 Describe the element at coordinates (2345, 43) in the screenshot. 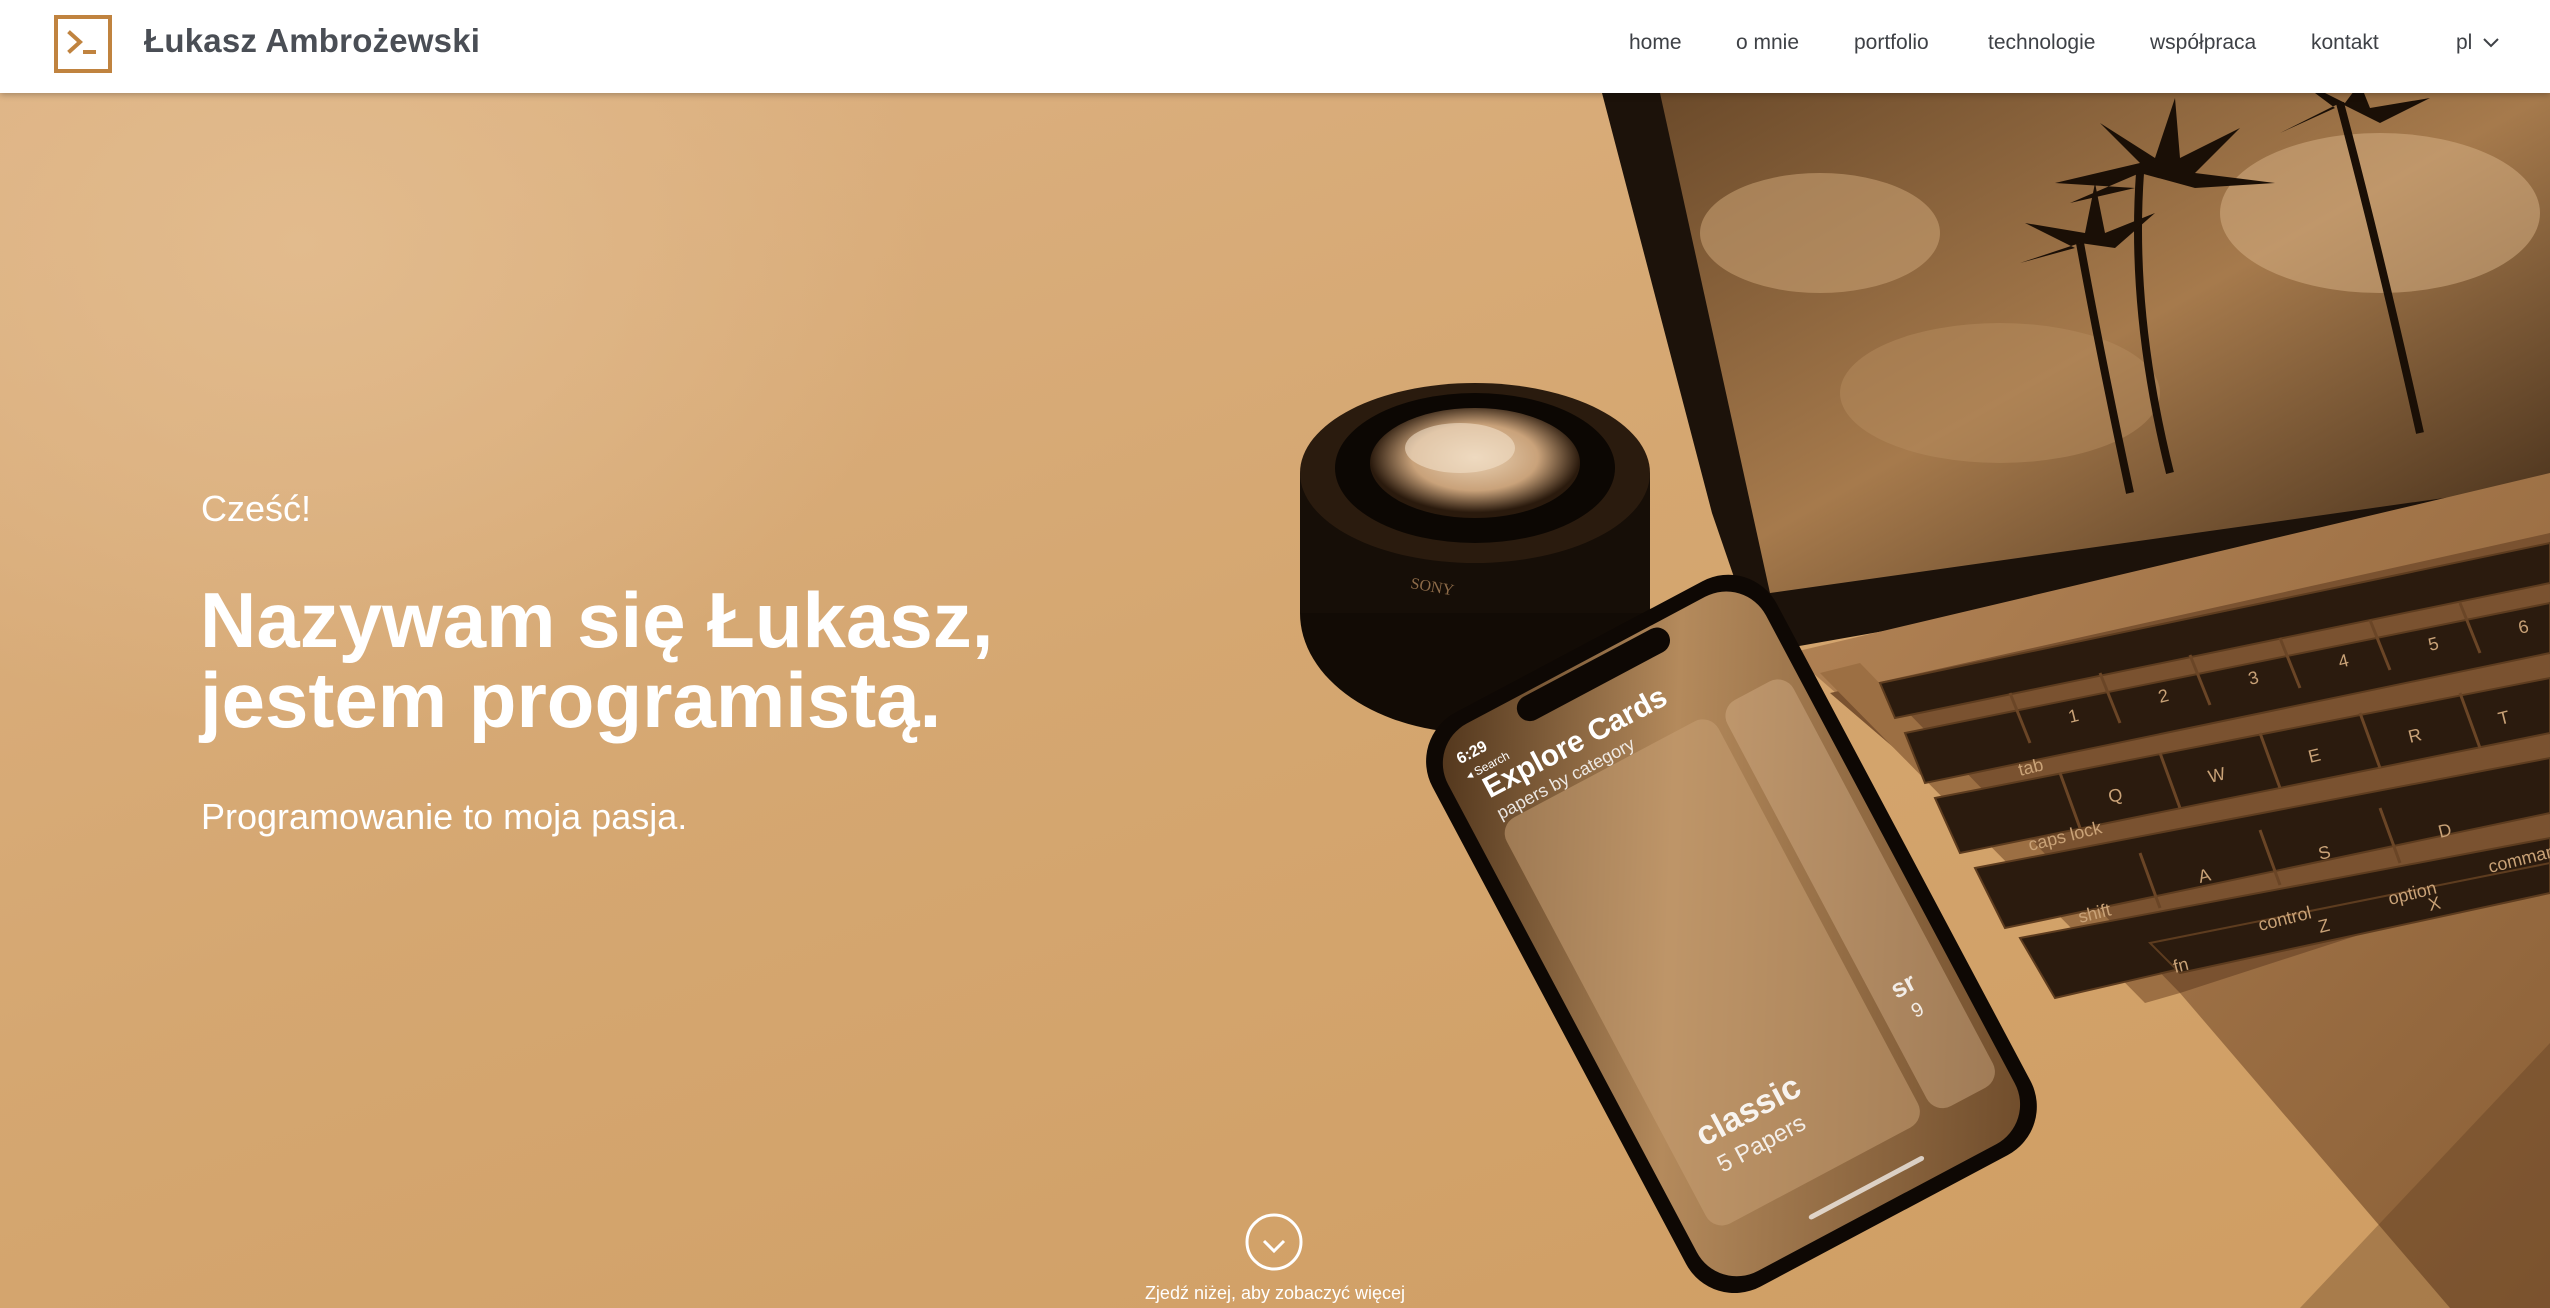

I see `nav-contact: kontakt` at that location.